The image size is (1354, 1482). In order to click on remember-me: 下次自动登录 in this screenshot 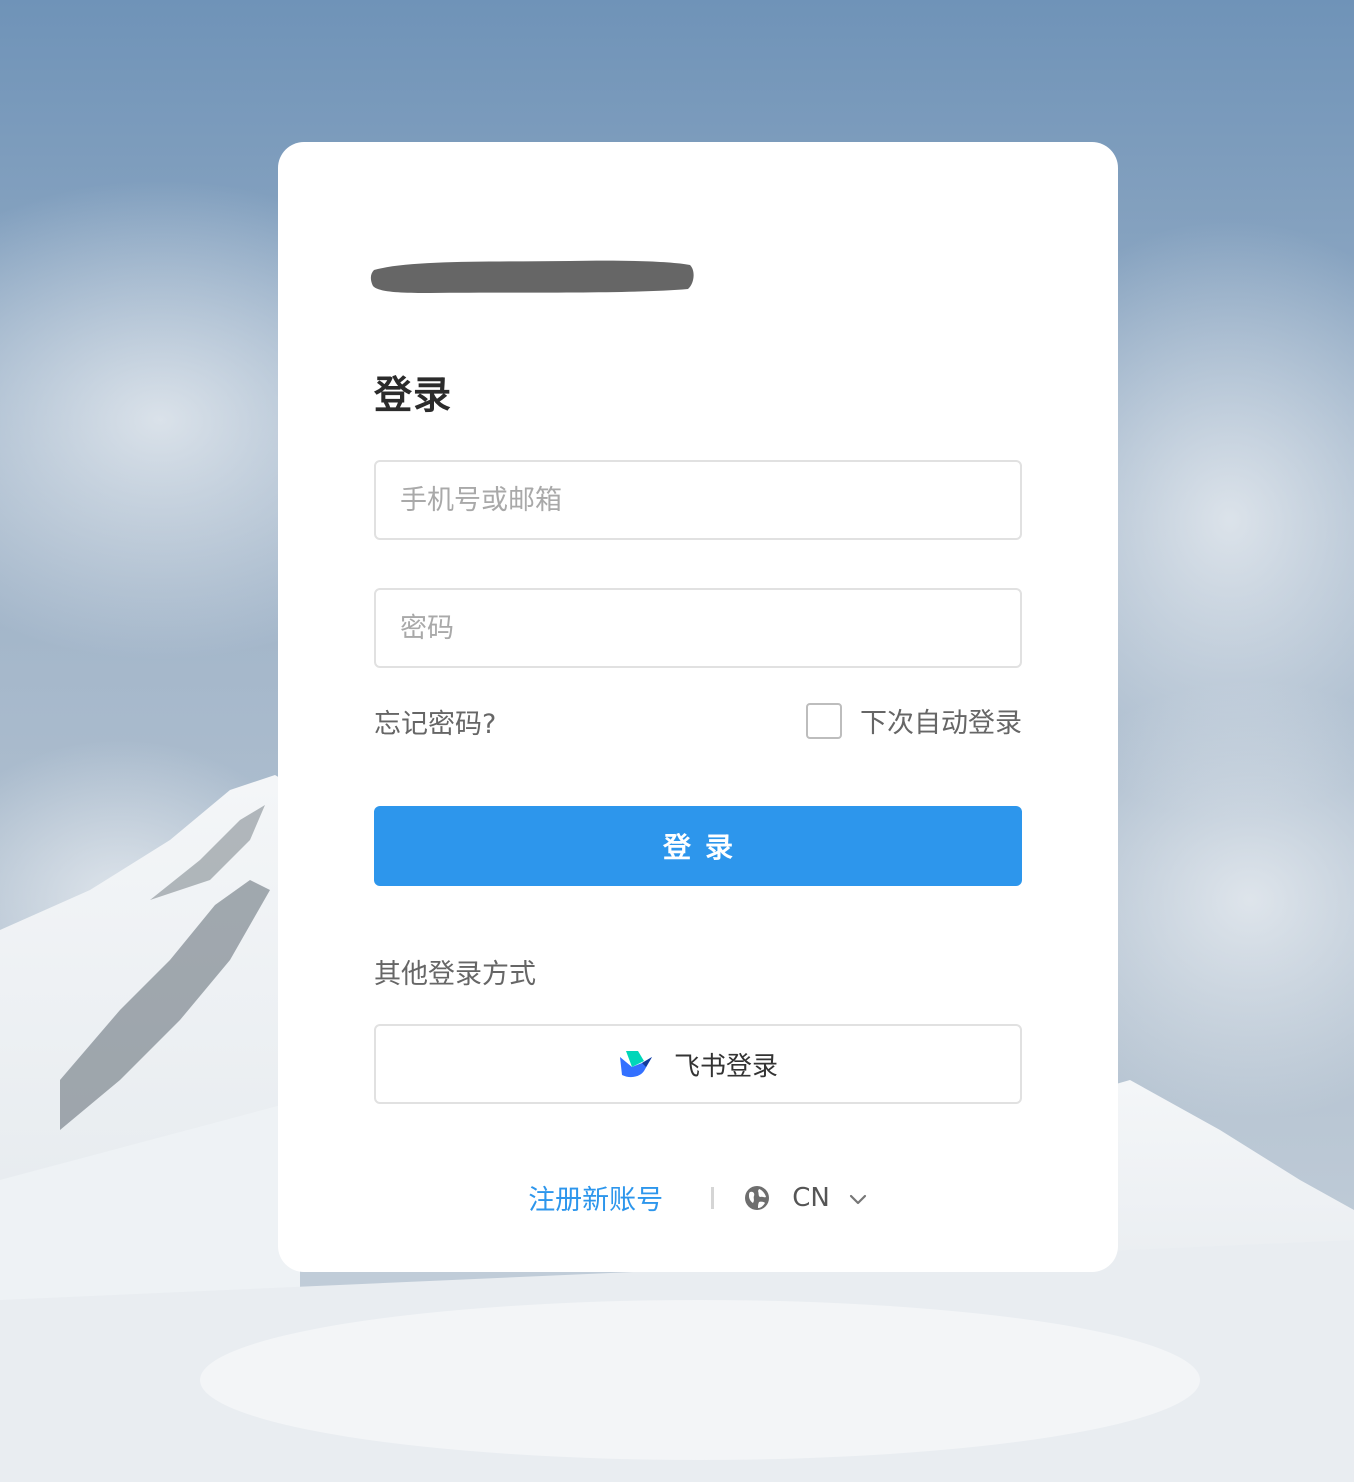, I will do `click(914, 720)`.